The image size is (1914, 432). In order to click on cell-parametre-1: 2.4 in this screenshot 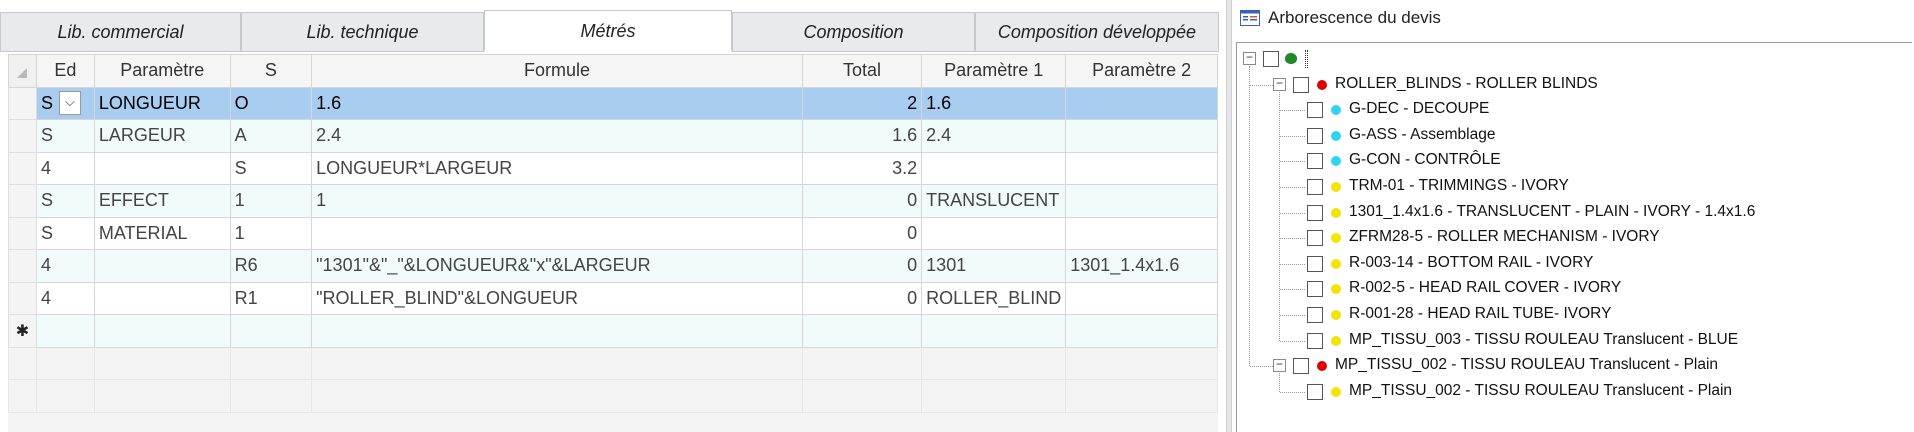, I will do `click(994, 136)`.